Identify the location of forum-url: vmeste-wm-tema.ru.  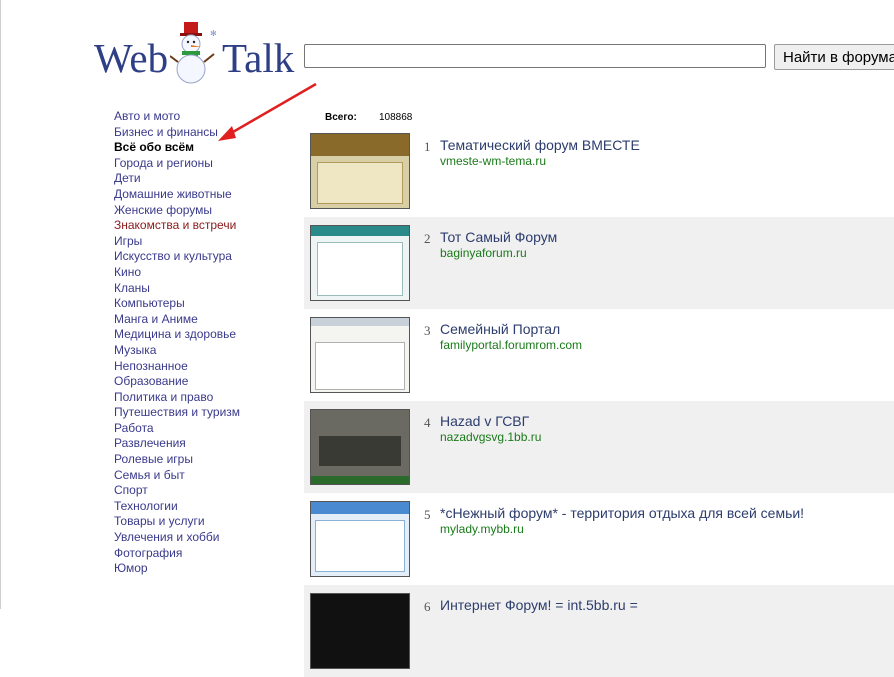
(493, 161).